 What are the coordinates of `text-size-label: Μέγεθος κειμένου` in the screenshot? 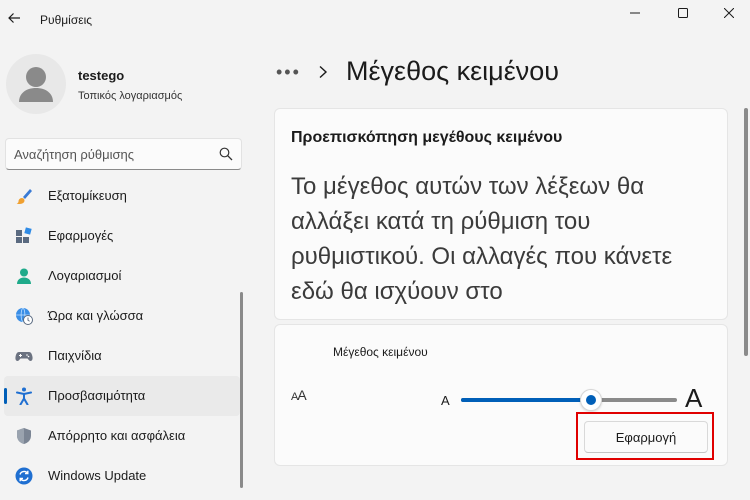 It's located at (380, 352).